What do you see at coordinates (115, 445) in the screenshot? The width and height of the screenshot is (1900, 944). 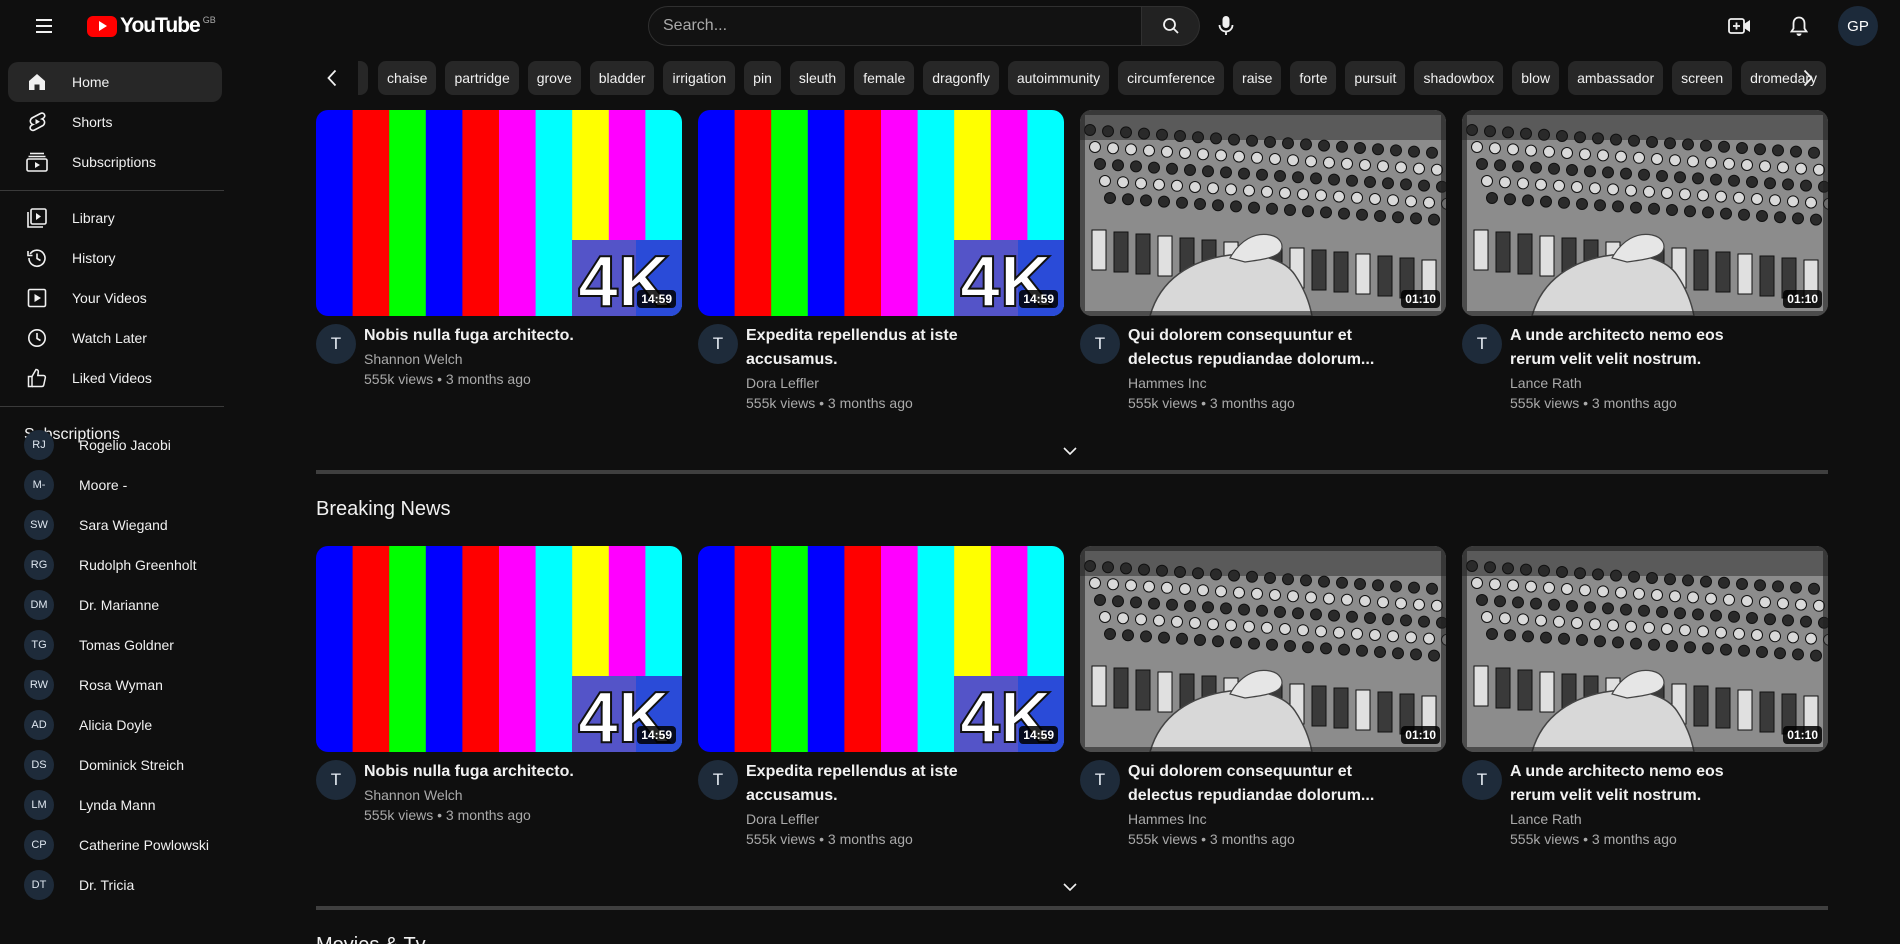 I see `subscription-item: RJ Rogelio Jacobi` at bounding box center [115, 445].